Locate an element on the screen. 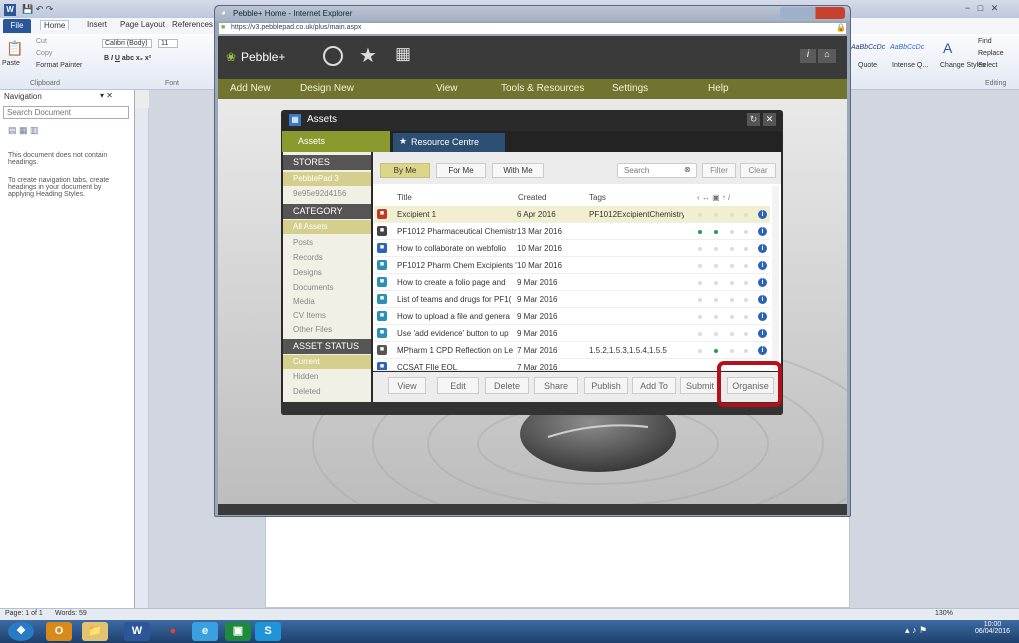 The height and width of the screenshot is (643, 1019). style-intense: AaBbCcDc is located at coordinates (907, 47).